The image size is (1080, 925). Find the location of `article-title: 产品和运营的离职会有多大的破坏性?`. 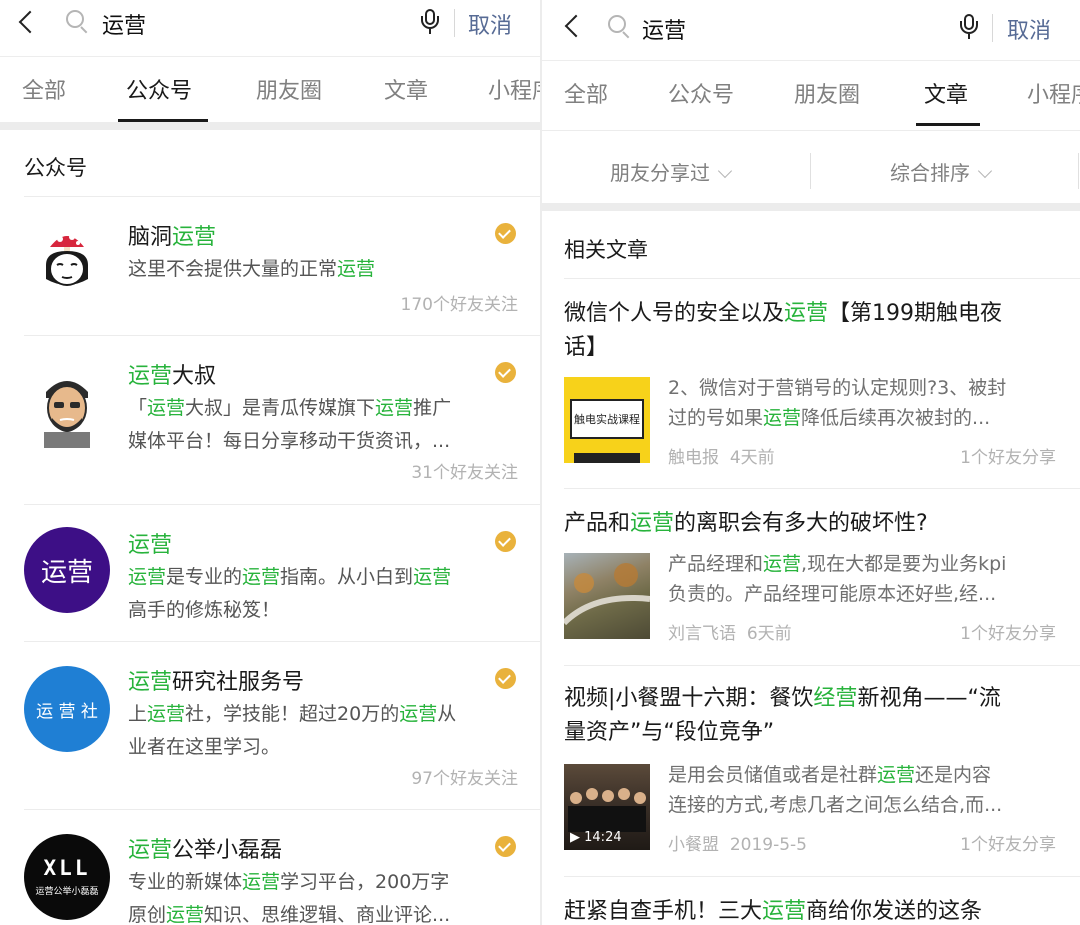

article-title: 产品和运营的离职会有多大的破坏性? is located at coordinates (746, 523).